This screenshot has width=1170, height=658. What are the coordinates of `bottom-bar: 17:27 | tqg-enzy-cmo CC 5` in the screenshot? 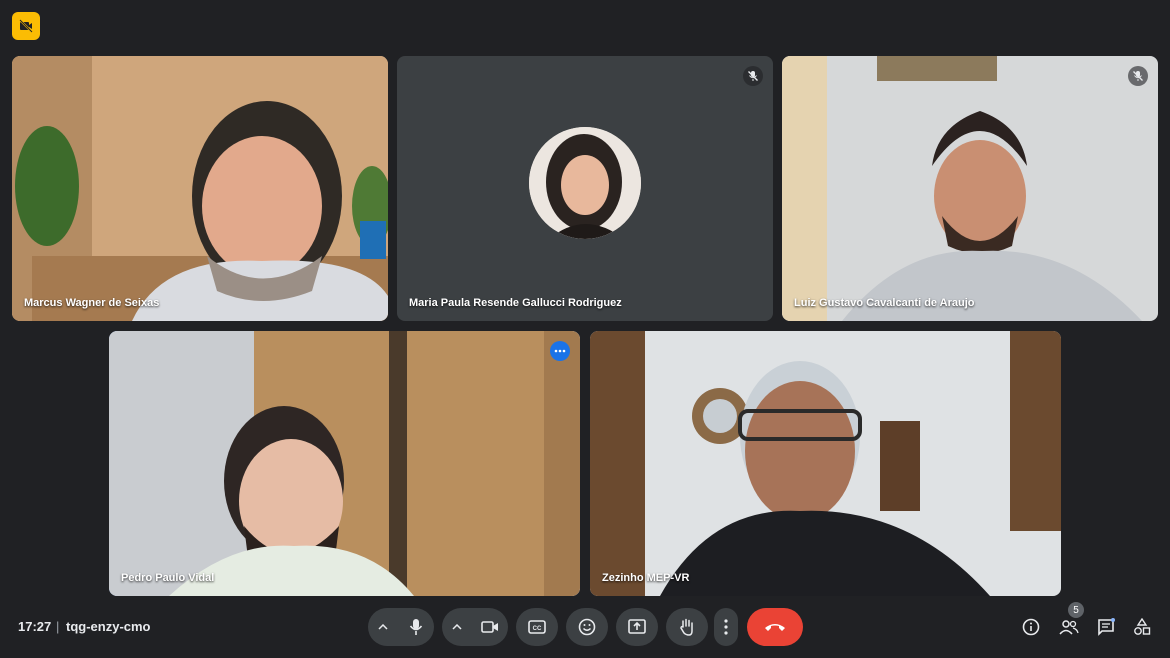 It's located at (585, 627).